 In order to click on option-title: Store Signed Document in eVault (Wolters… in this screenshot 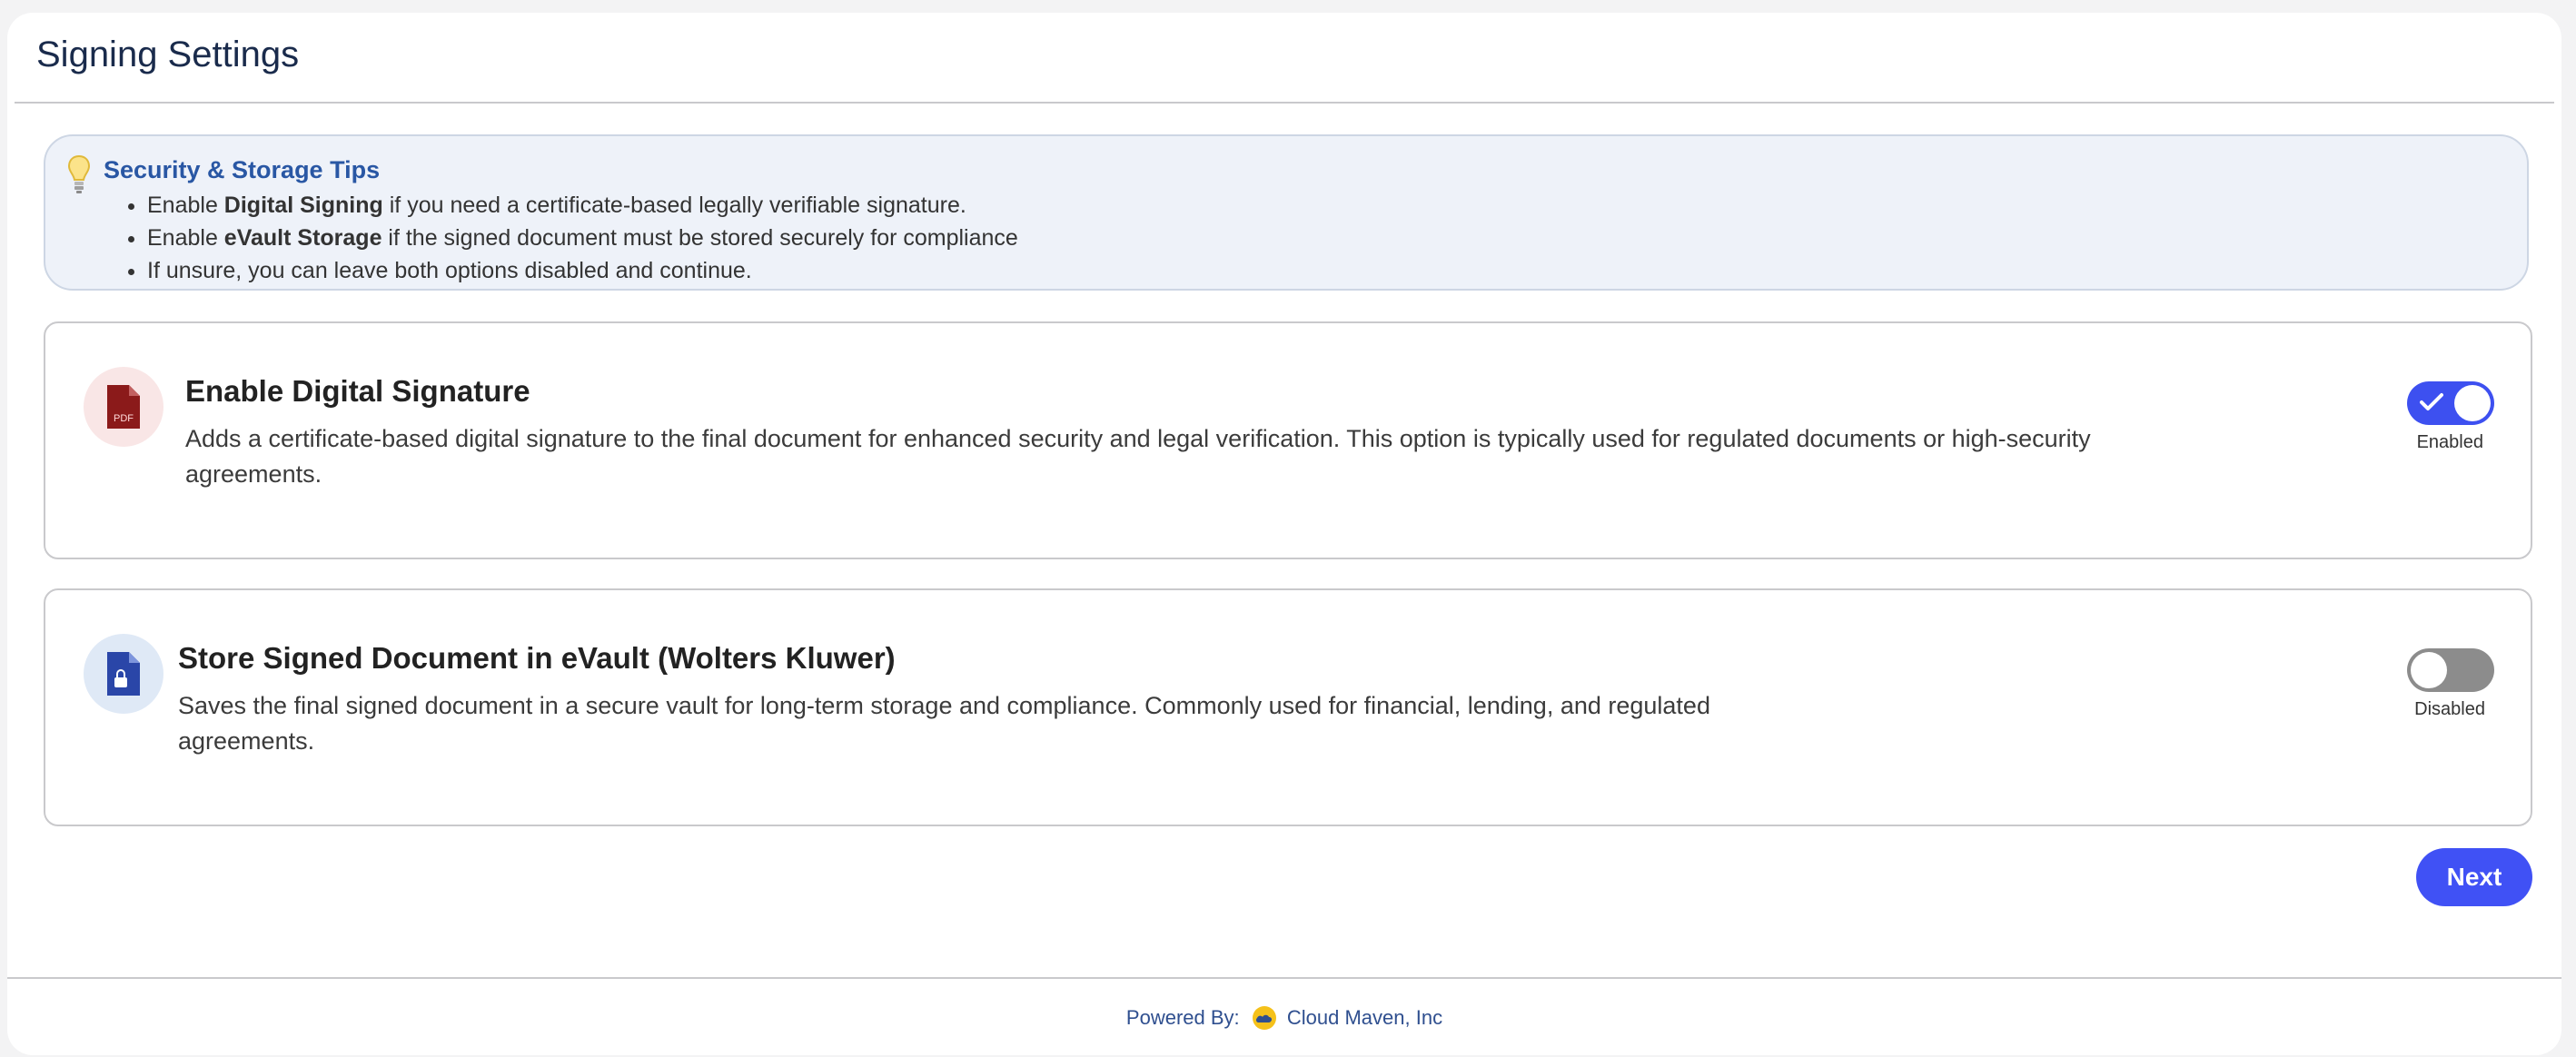, I will do `click(537, 658)`.